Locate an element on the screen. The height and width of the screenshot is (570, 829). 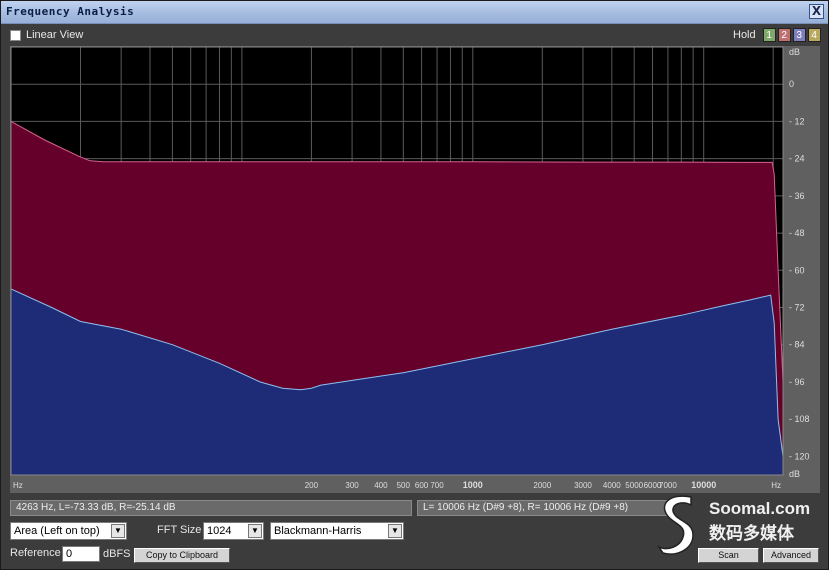
y-tick-label: - 48 is located at coordinates (797, 233).